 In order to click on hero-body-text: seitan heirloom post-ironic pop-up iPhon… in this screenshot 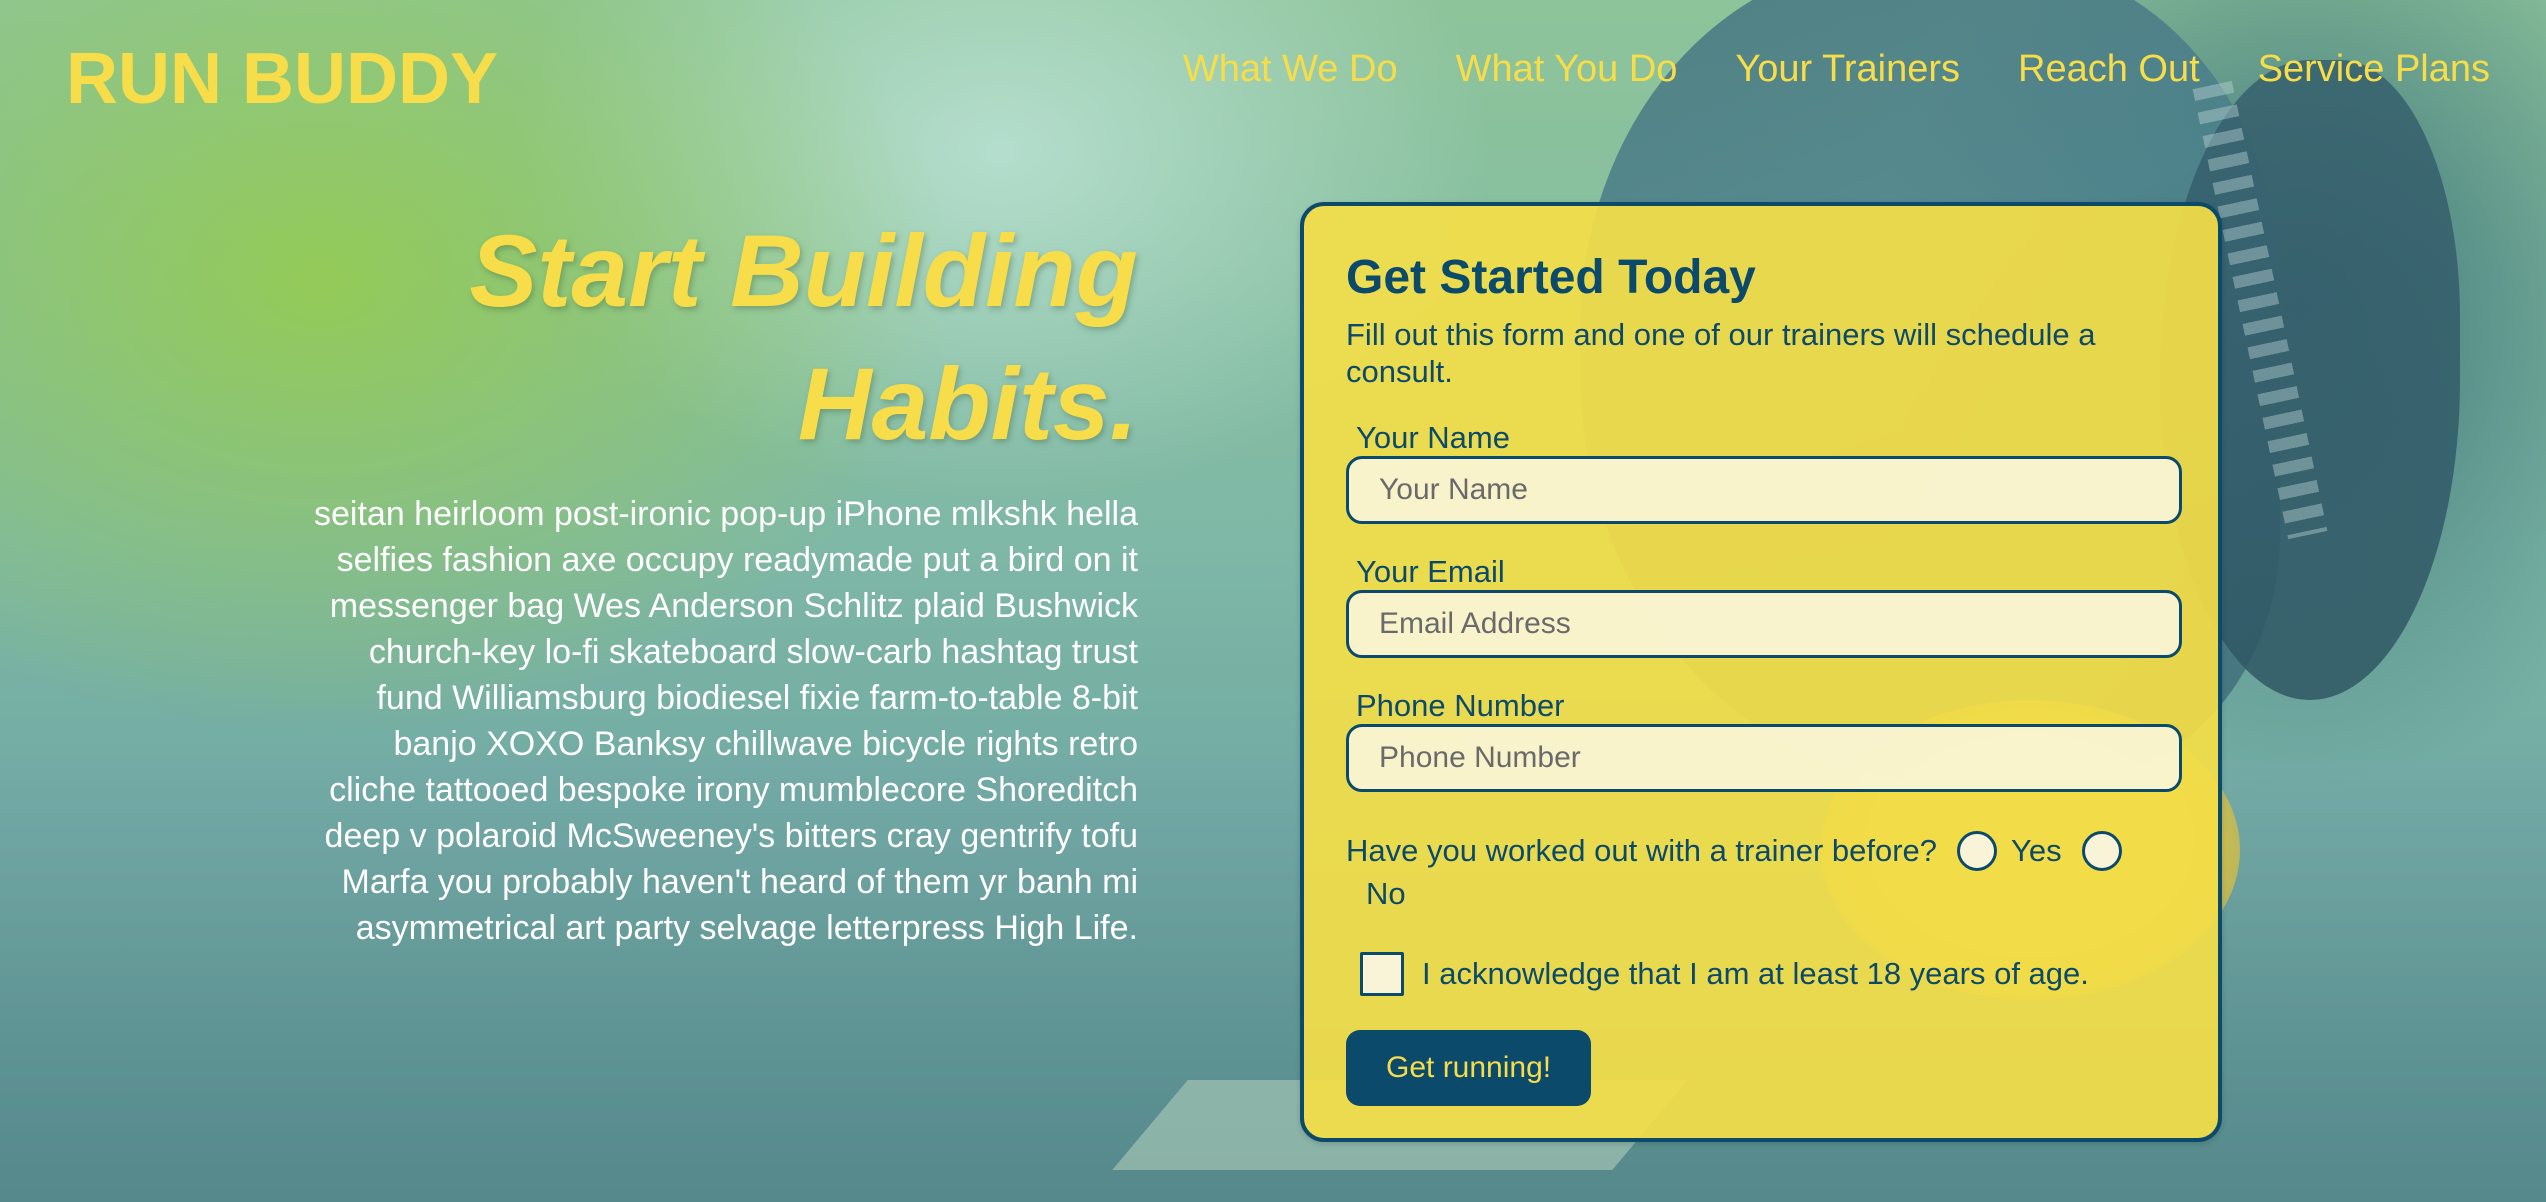, I will do `click(726, 721)`.